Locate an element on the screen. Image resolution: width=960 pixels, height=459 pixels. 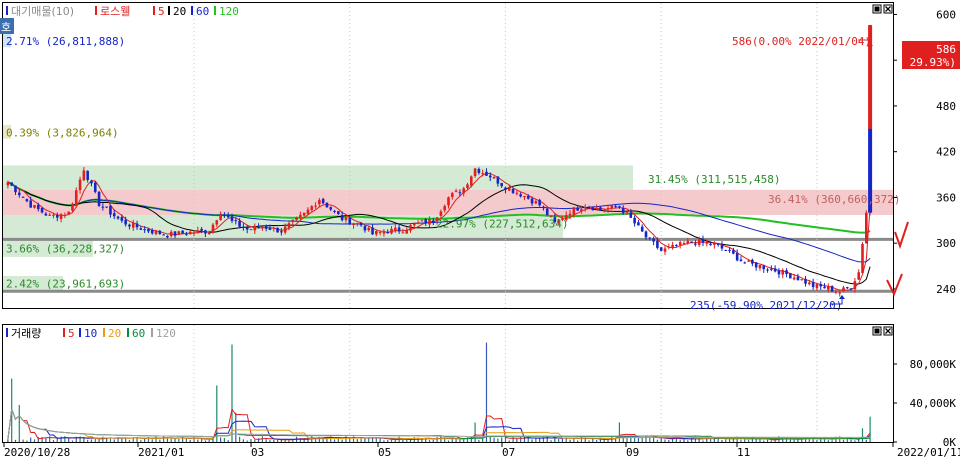
date-tick-label: 07 is located at coordinates (508, 452).